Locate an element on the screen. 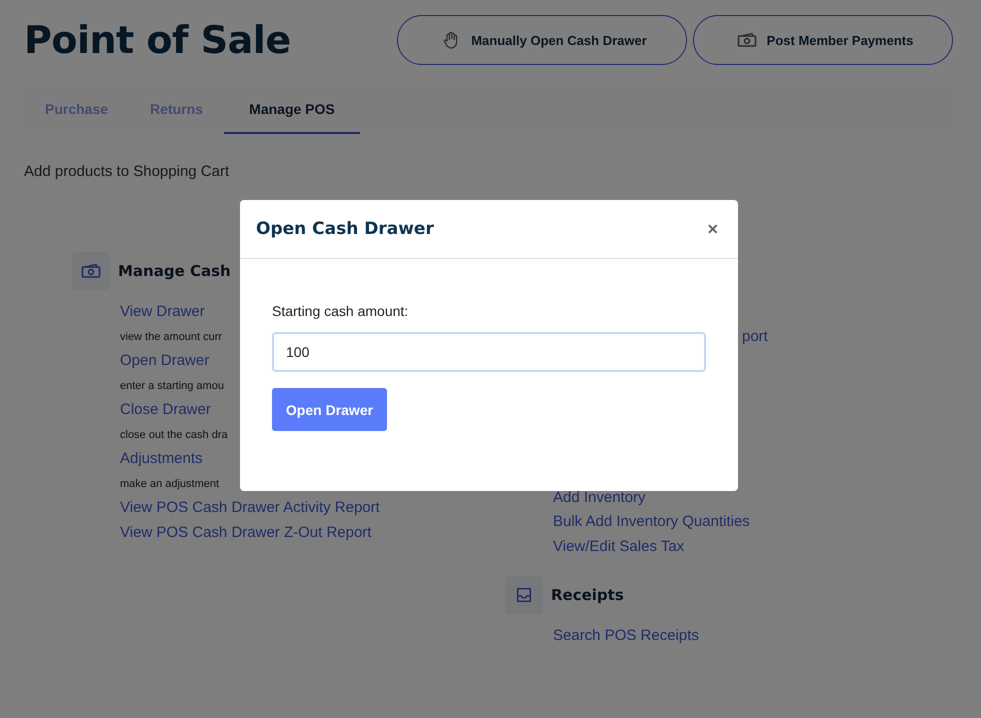 The width and height of the screenshot is (981, 718). nav-link: View POS Cash Drawer Z-Out Report is located at coordinates (246, 532).